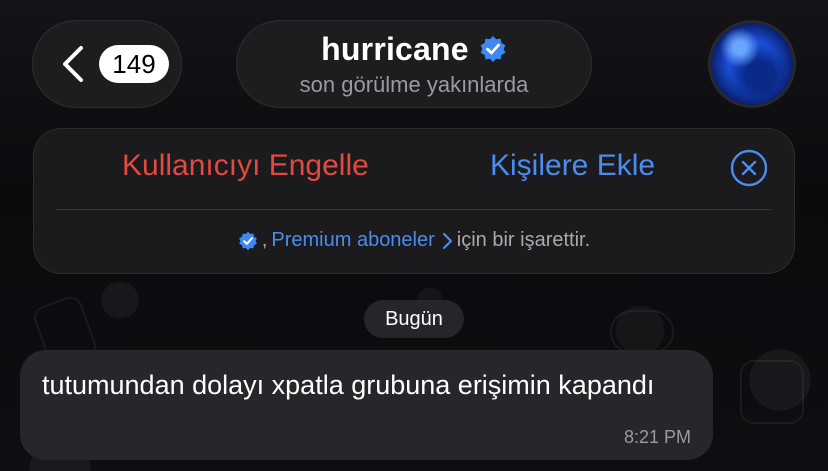 This screenshot has height=471, width=828. I want to click on chat-title-header: hurricane son görülme yakınlarda, so click(414, 64).